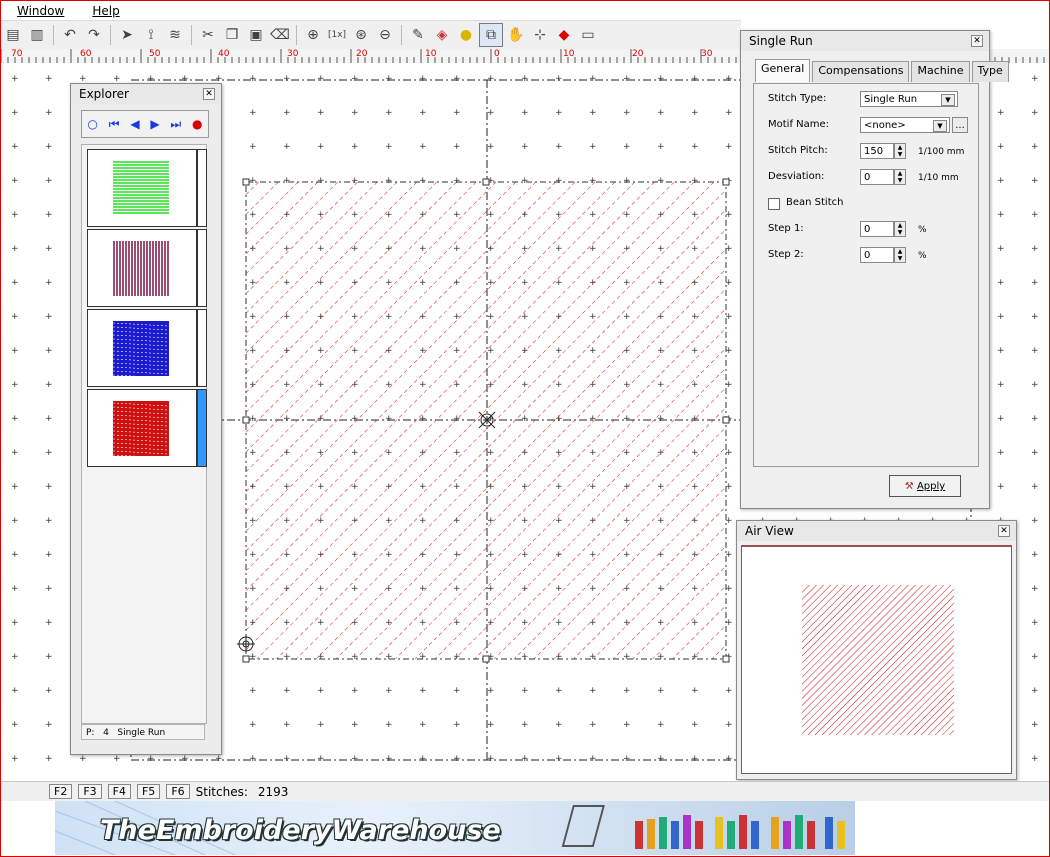 The image size is (1050, 857). I want to click on explorer-title: Explorer, so click(104, 94).